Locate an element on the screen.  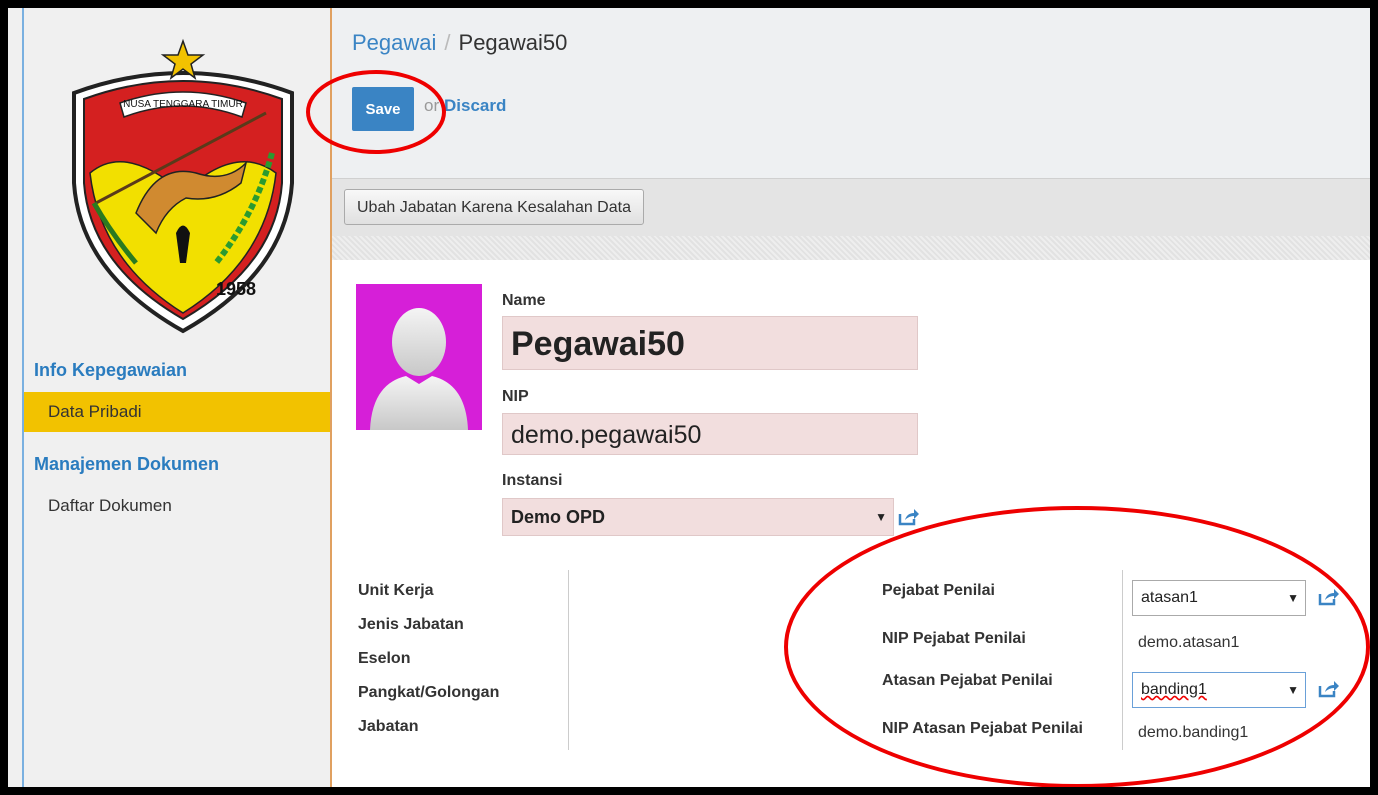
right-column-divider is located at coordinates (1122, 660).